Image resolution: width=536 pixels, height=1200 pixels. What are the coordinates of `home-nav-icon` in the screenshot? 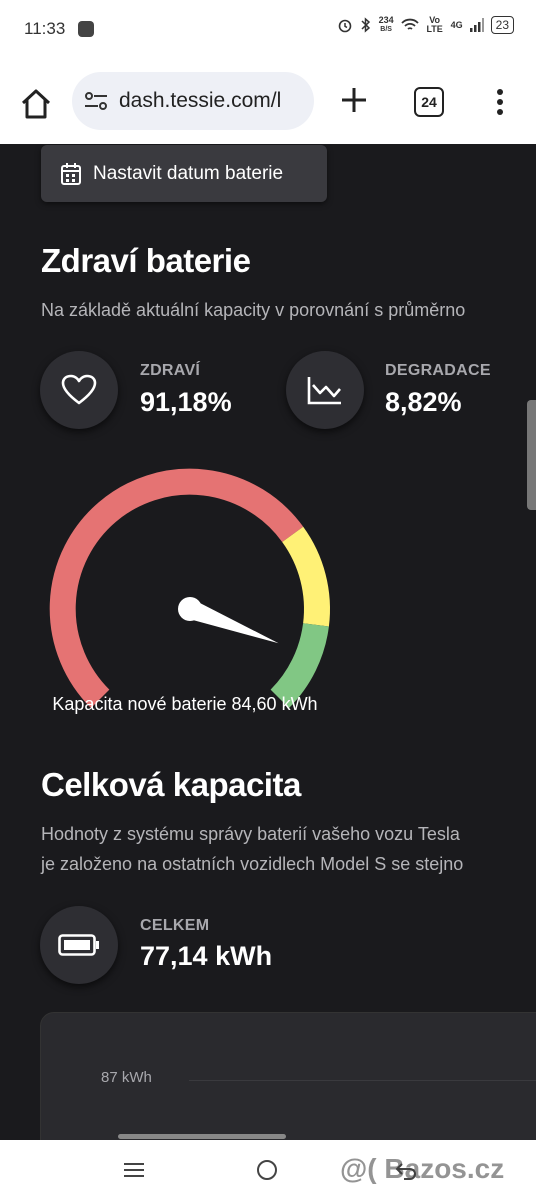 It's located at (267, 1170).